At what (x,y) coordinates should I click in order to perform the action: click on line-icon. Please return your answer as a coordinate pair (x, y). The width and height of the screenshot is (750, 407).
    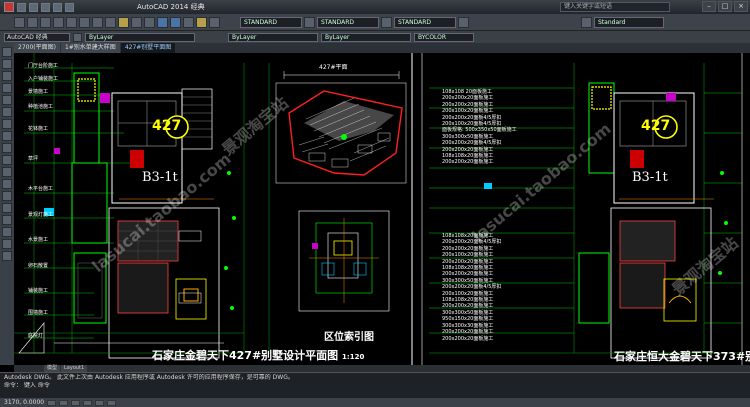
    Looking at the image, I should click on (7, 52).